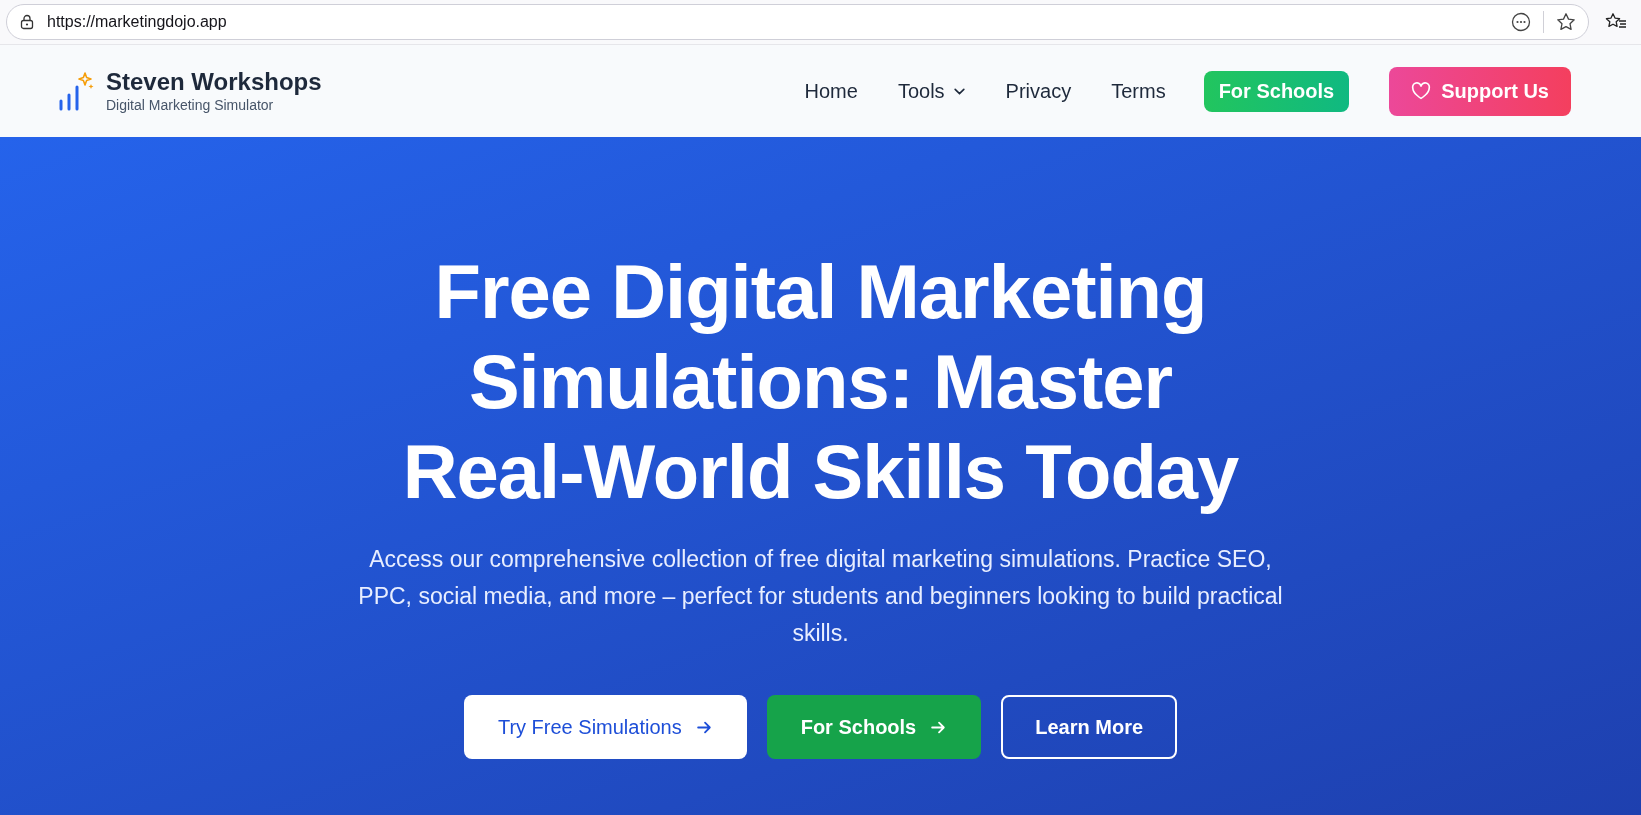 Image resolution: width=1641 pixels, height=815 pixels. Describe the element at coordinates (1038, 91) in the screenshot. I see `nav-link: Privacy` at that location.